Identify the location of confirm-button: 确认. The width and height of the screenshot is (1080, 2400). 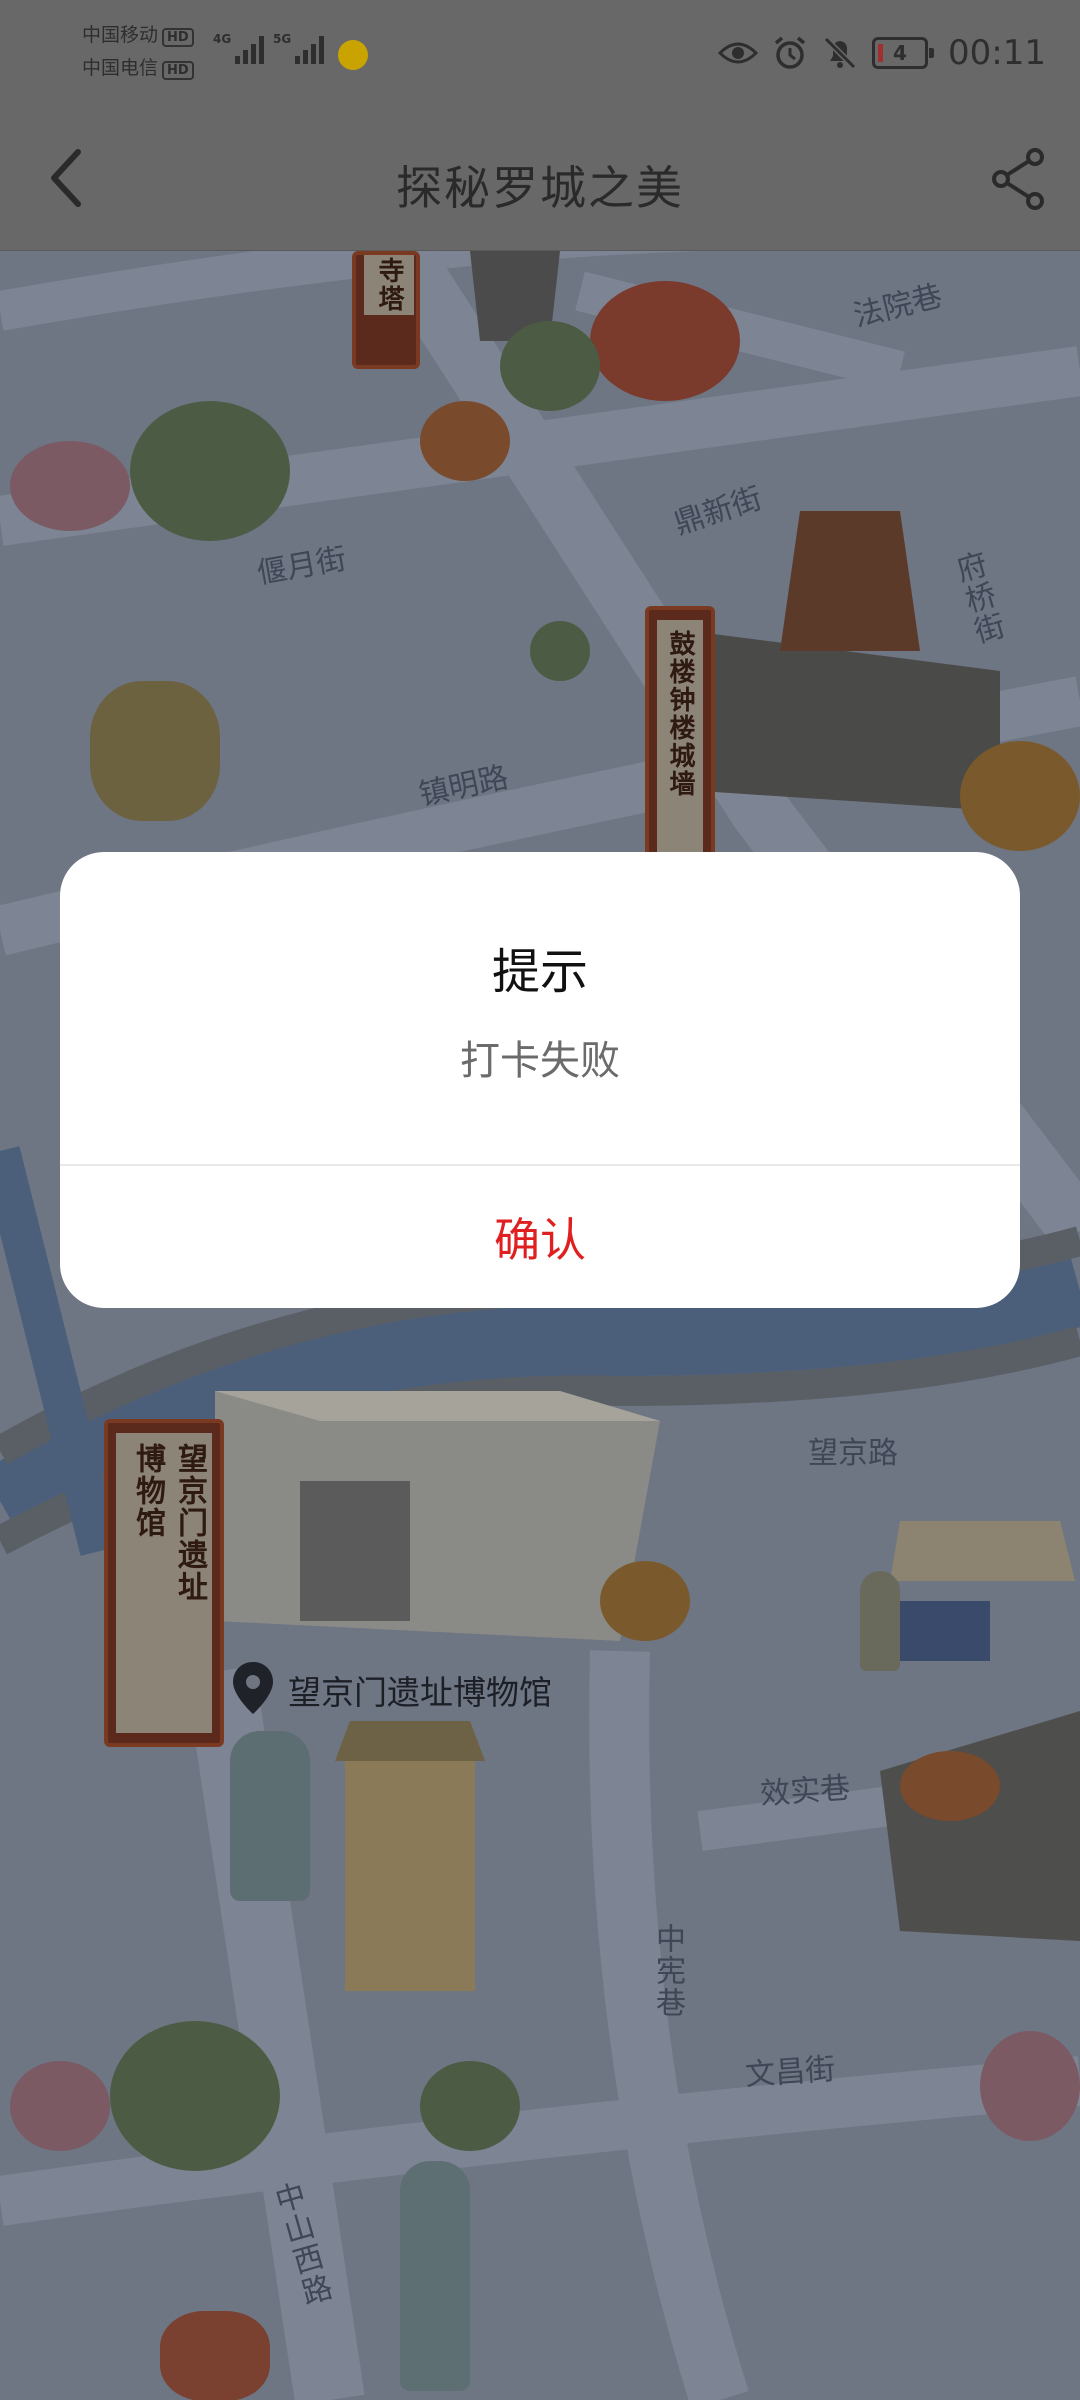
(540, 1237).